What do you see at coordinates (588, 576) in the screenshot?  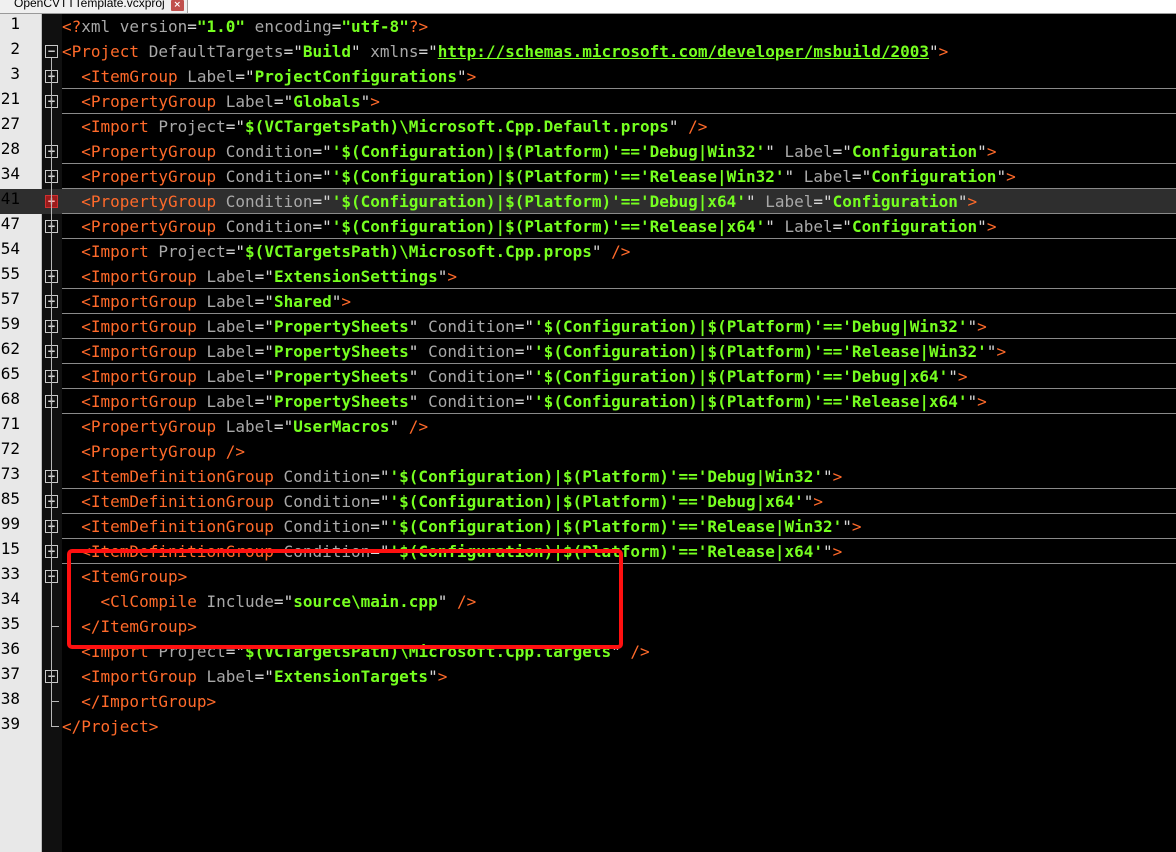 I see `code-line: 33 <ItemGroup>−` at bounding box center [588, 576].